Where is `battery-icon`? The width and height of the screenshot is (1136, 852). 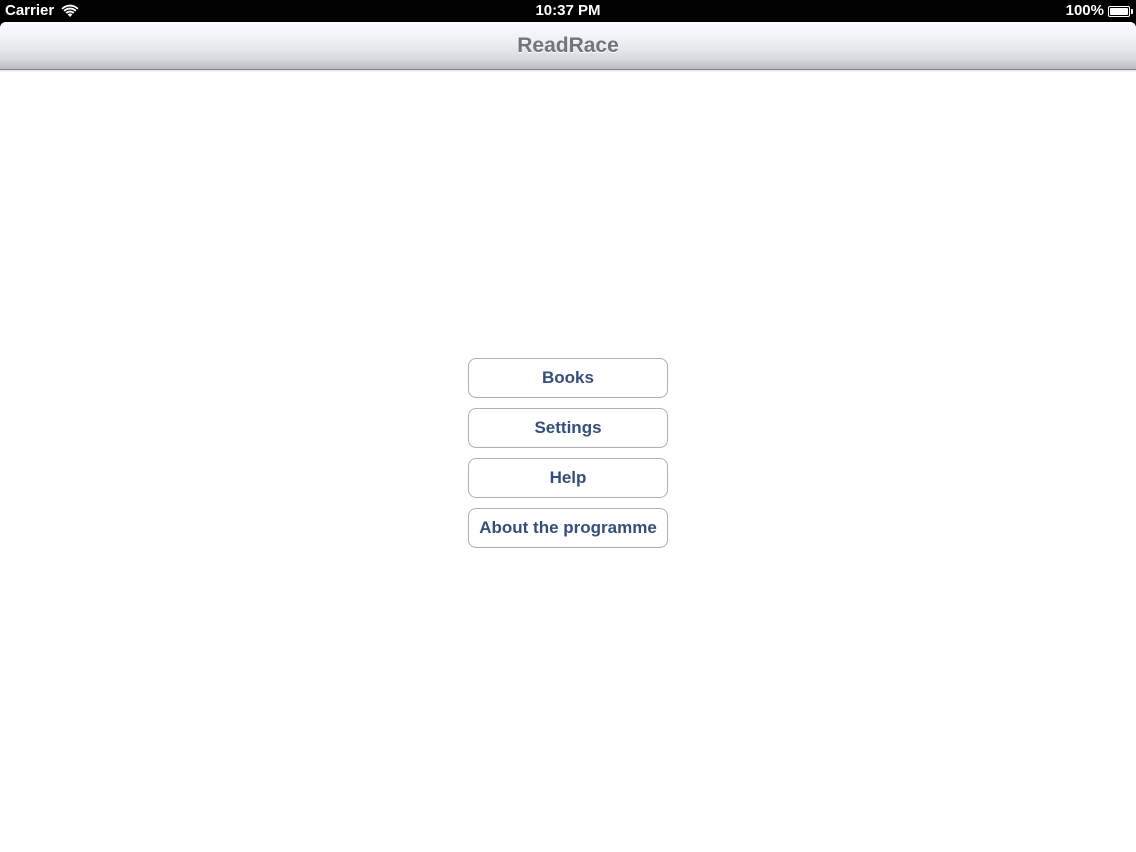
battery-icon is located at coordinates (1120, 11).